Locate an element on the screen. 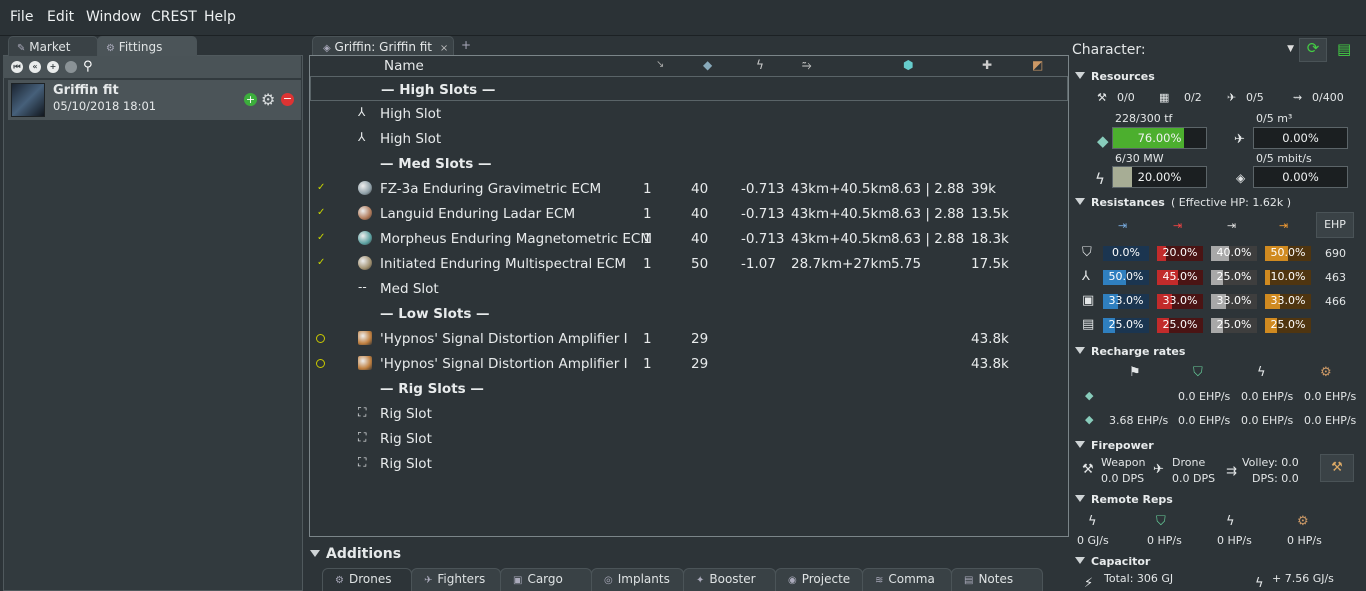 This screenshot has height=591, width=1366. slot-section-header: — High Slots — is located at coordinates (689, 88).